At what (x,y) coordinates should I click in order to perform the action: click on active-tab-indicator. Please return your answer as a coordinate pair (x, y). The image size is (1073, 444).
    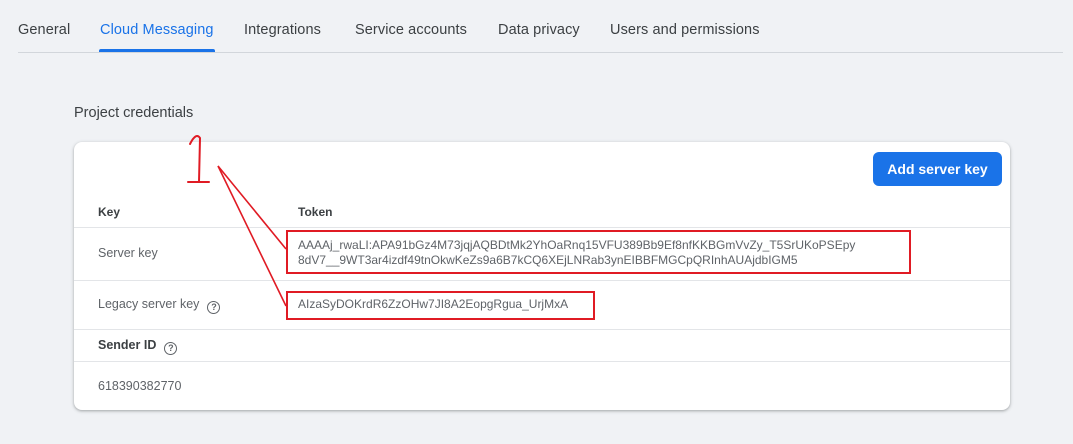
    Looking at the image, I should click on (157, 50).